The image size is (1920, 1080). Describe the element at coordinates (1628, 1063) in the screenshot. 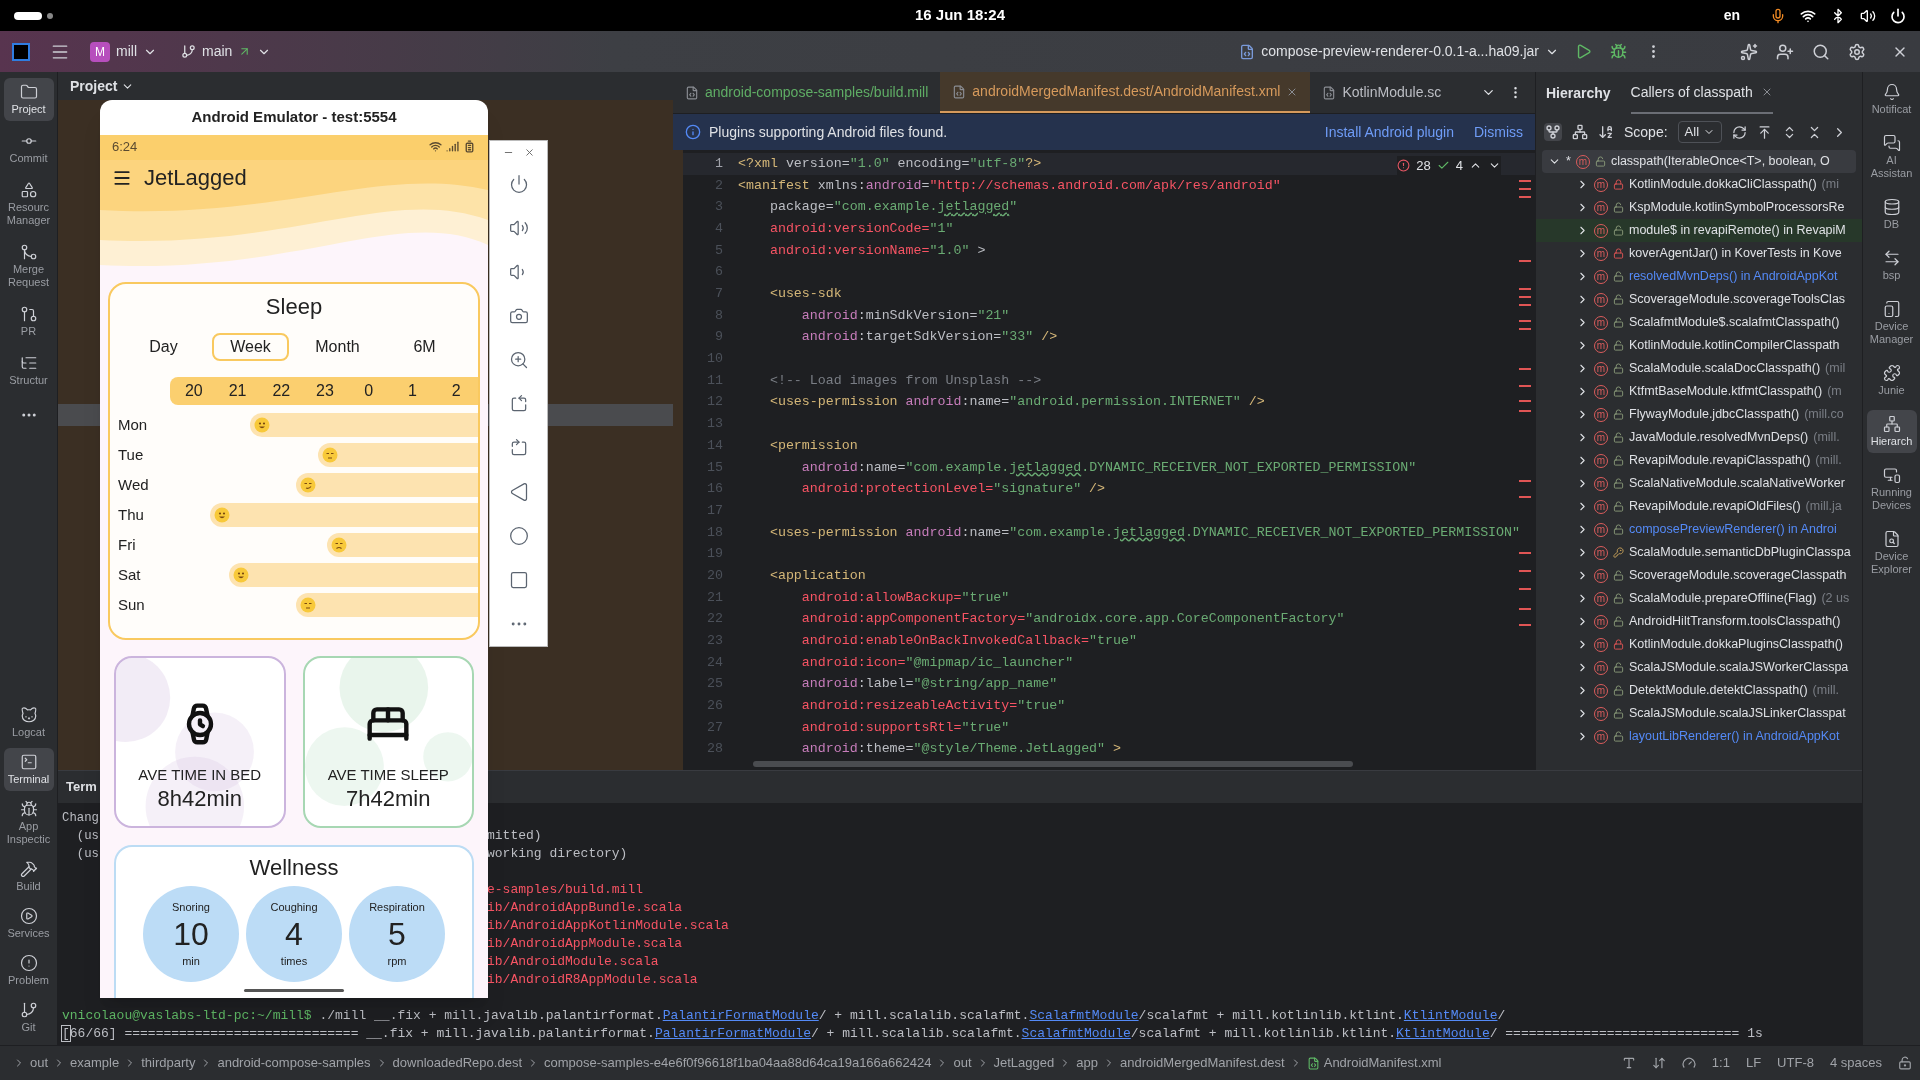

I see `text-icon` at that location.